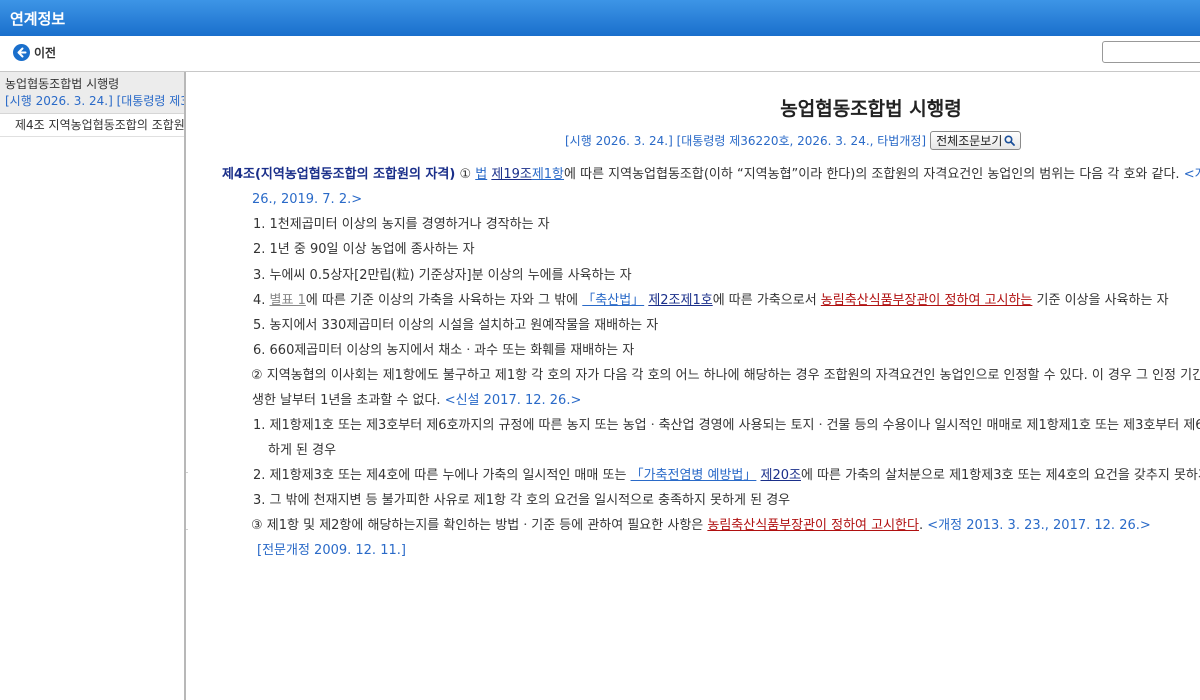 This screenshot has height=700, width=1200. What do you see at coordinates (1151, 52) in the screenshot?
I see `search-input` at bounding box center [1151, 52].